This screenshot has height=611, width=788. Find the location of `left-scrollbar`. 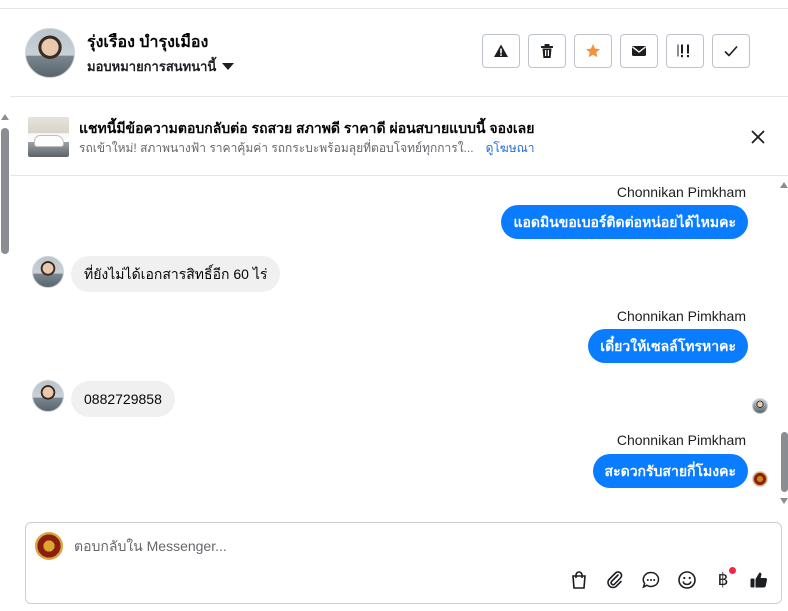

left-scrollbar is located at coordinates (5, 314).